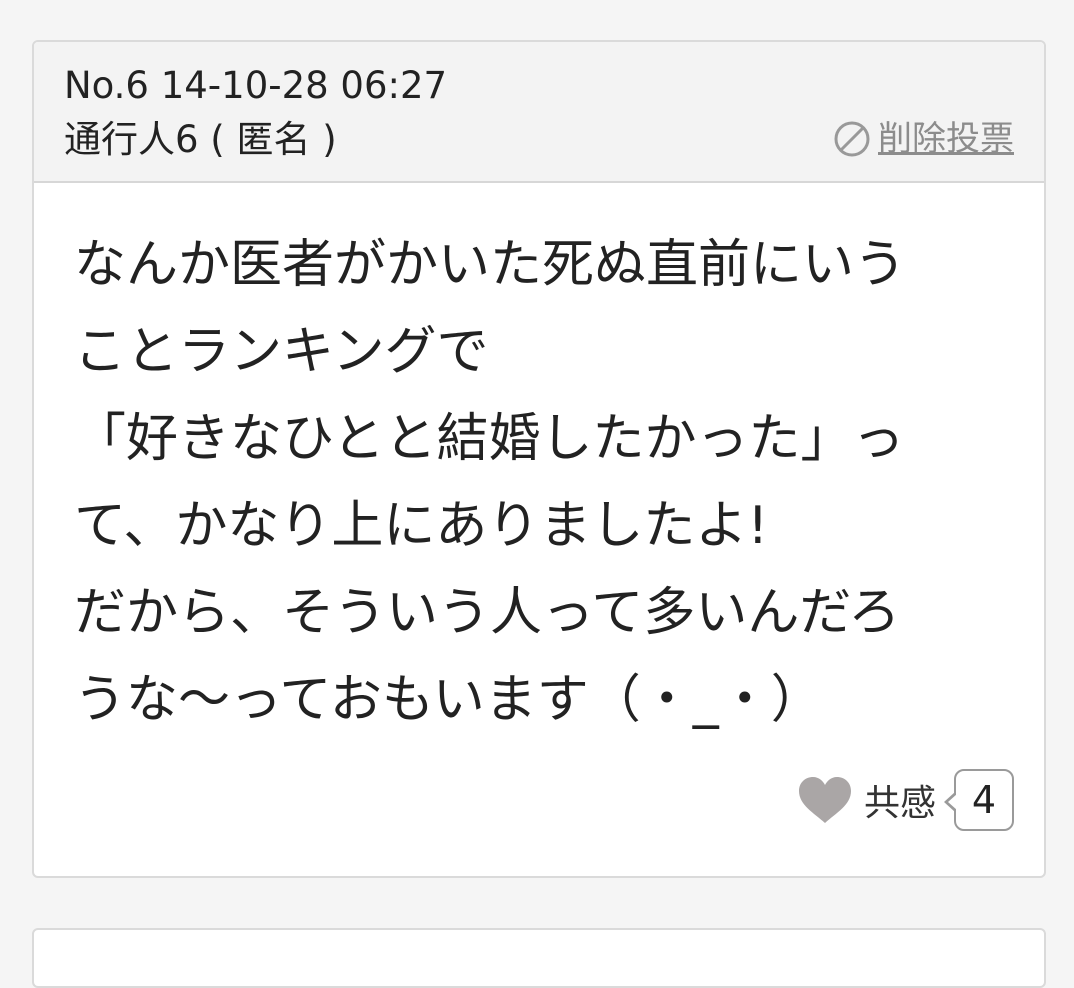 This screenshot has width=1074, height=988. What do you see at coordinates (256, 85) in the screenshot?
I see `post-number-and-date: No.6 14-10-28 06:27` at bounding box center [256, 85].